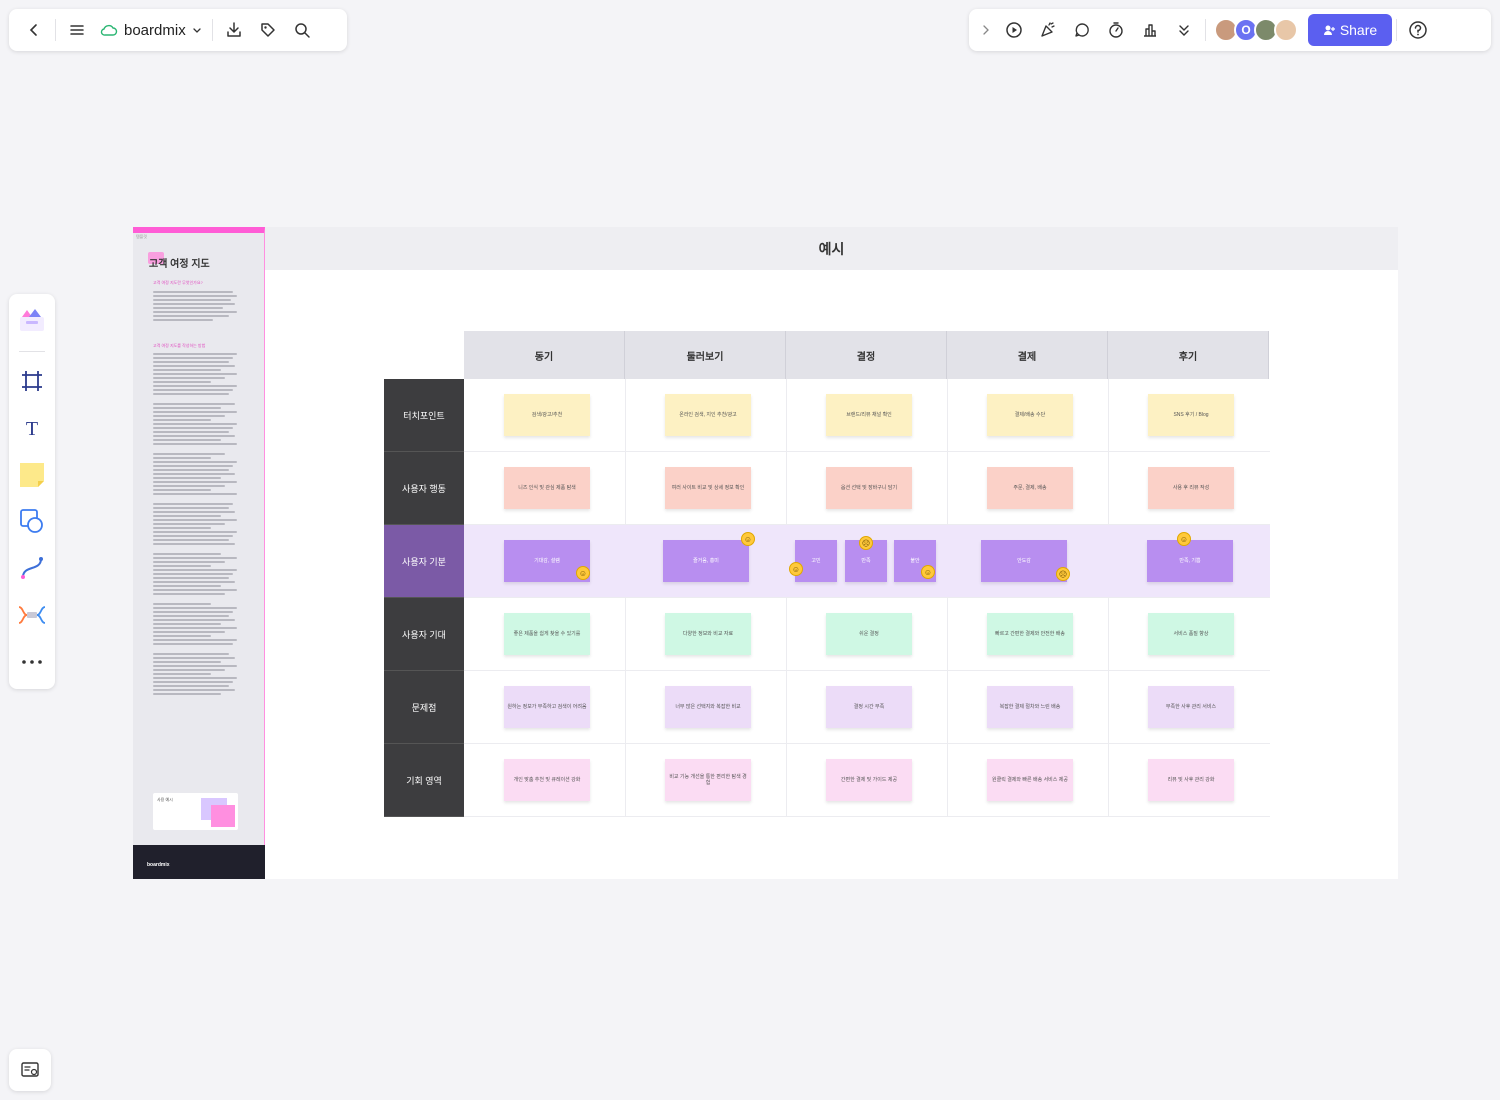 This screenshot has height=1100, width=1500. I want to click on celebrate-button, so click(1048, 30).